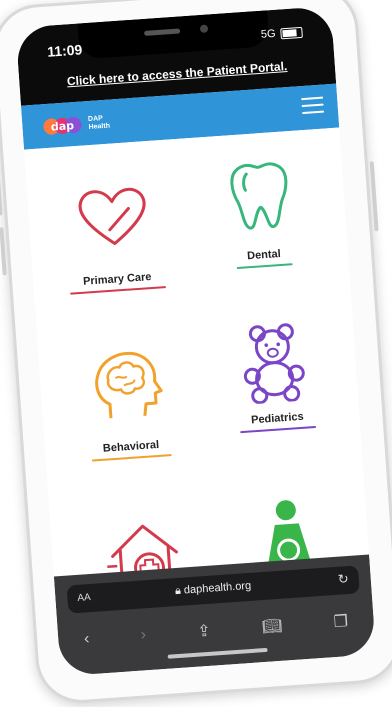 The height and width of the screenshot is (707, 392). I want to click on battery-icon, so click(291, 32).